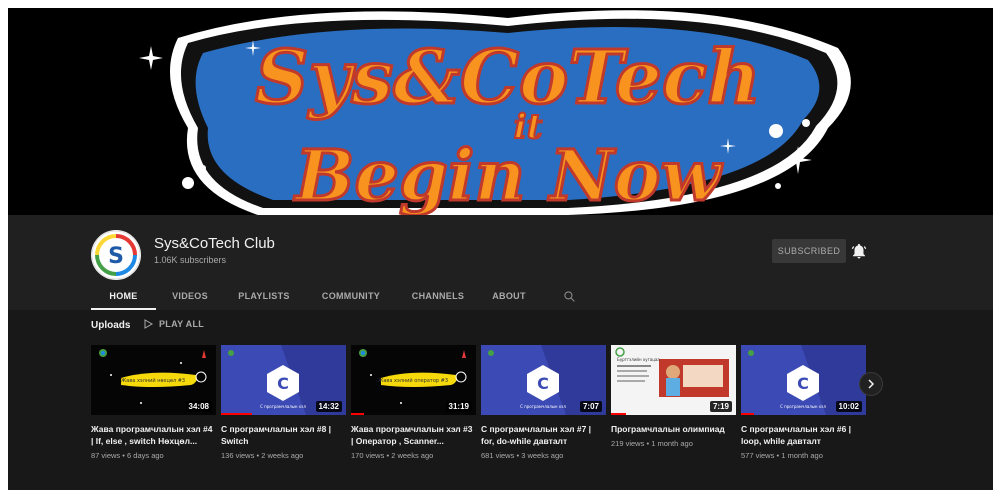 The image size is (993, 490). Describe the element at coordinates (652, 443) in the screenshot. I see `video-meta: 219 views • 1 month ago` at that location.